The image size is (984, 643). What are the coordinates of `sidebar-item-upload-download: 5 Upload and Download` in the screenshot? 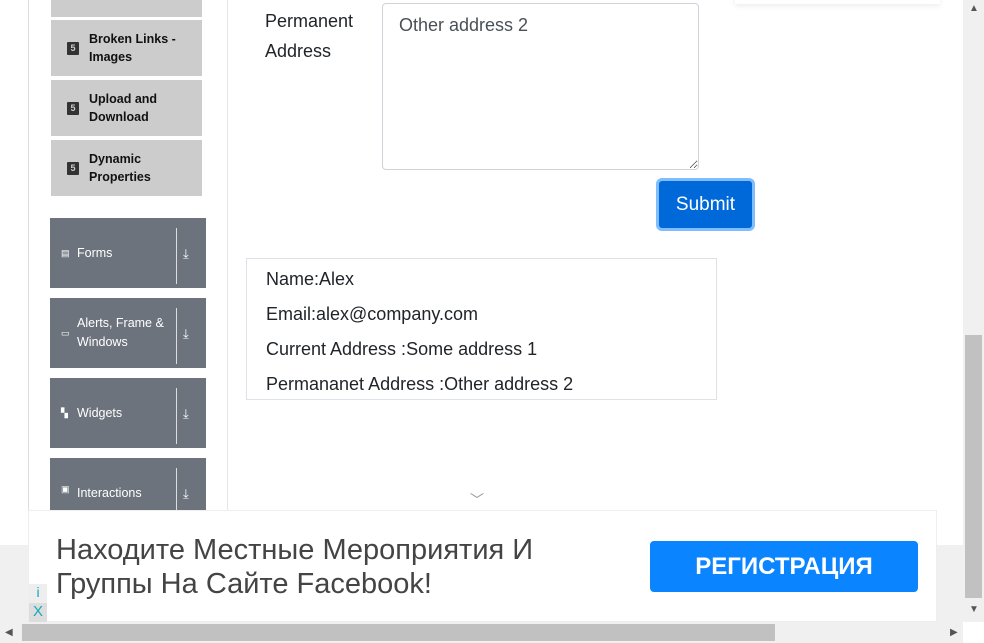 It's located at (126, 108).